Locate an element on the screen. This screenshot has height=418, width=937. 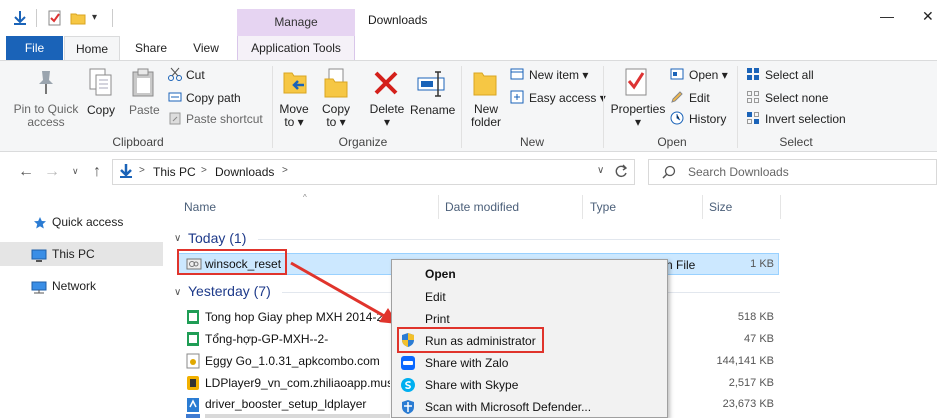
defender-icon is located at coordinates (408, 407).